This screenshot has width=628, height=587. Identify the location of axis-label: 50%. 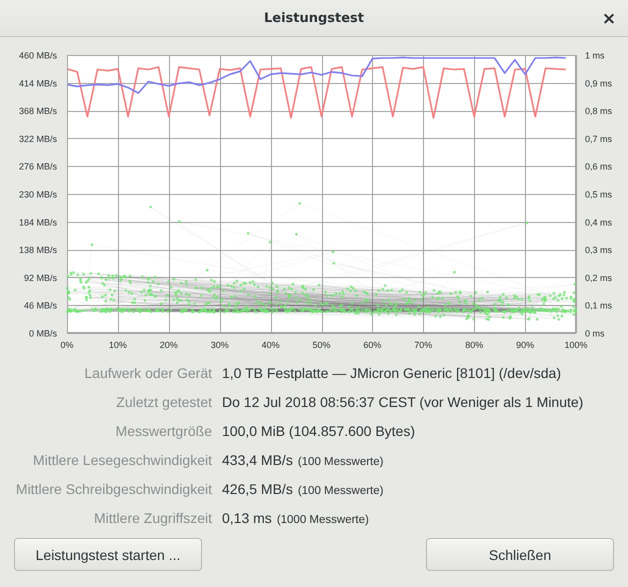
(321, 345).